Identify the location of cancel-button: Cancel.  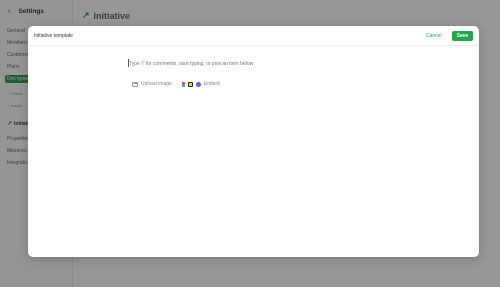
(434, 36).